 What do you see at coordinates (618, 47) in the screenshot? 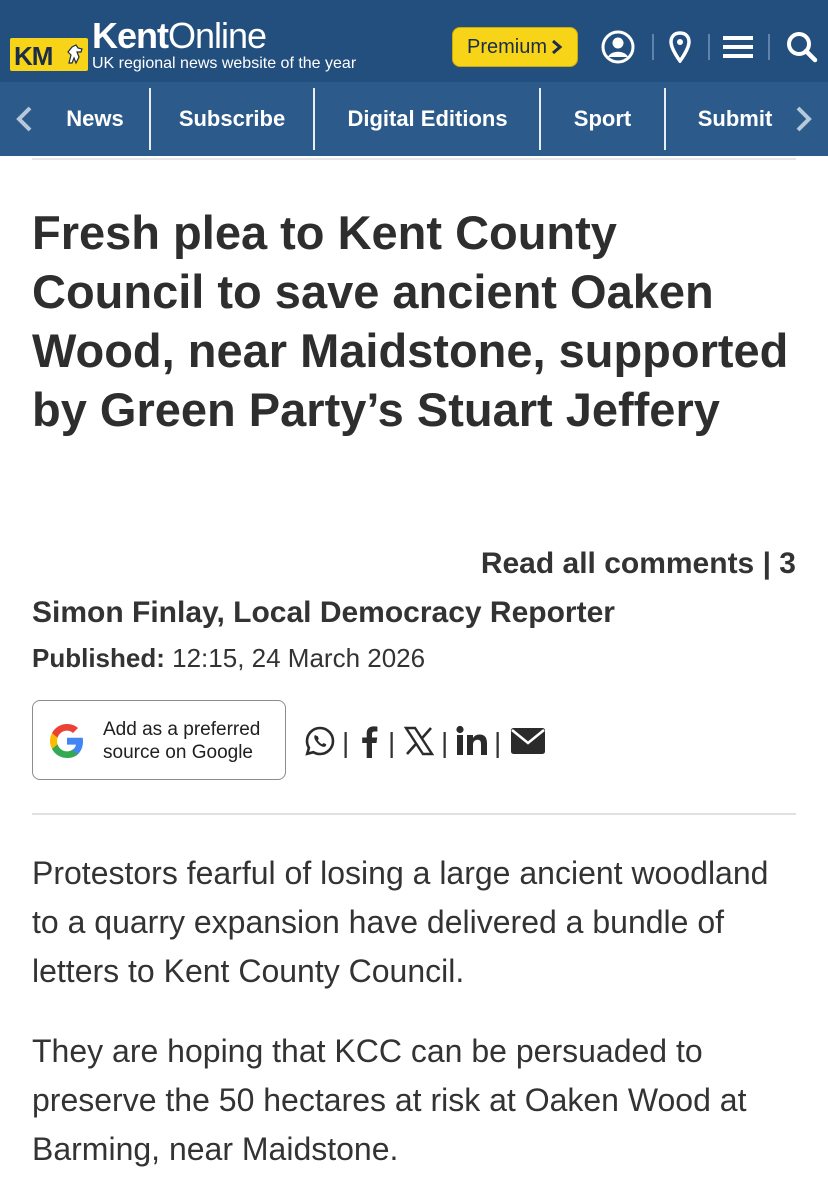
I see `account-icon` at bounding box center [618, 47].